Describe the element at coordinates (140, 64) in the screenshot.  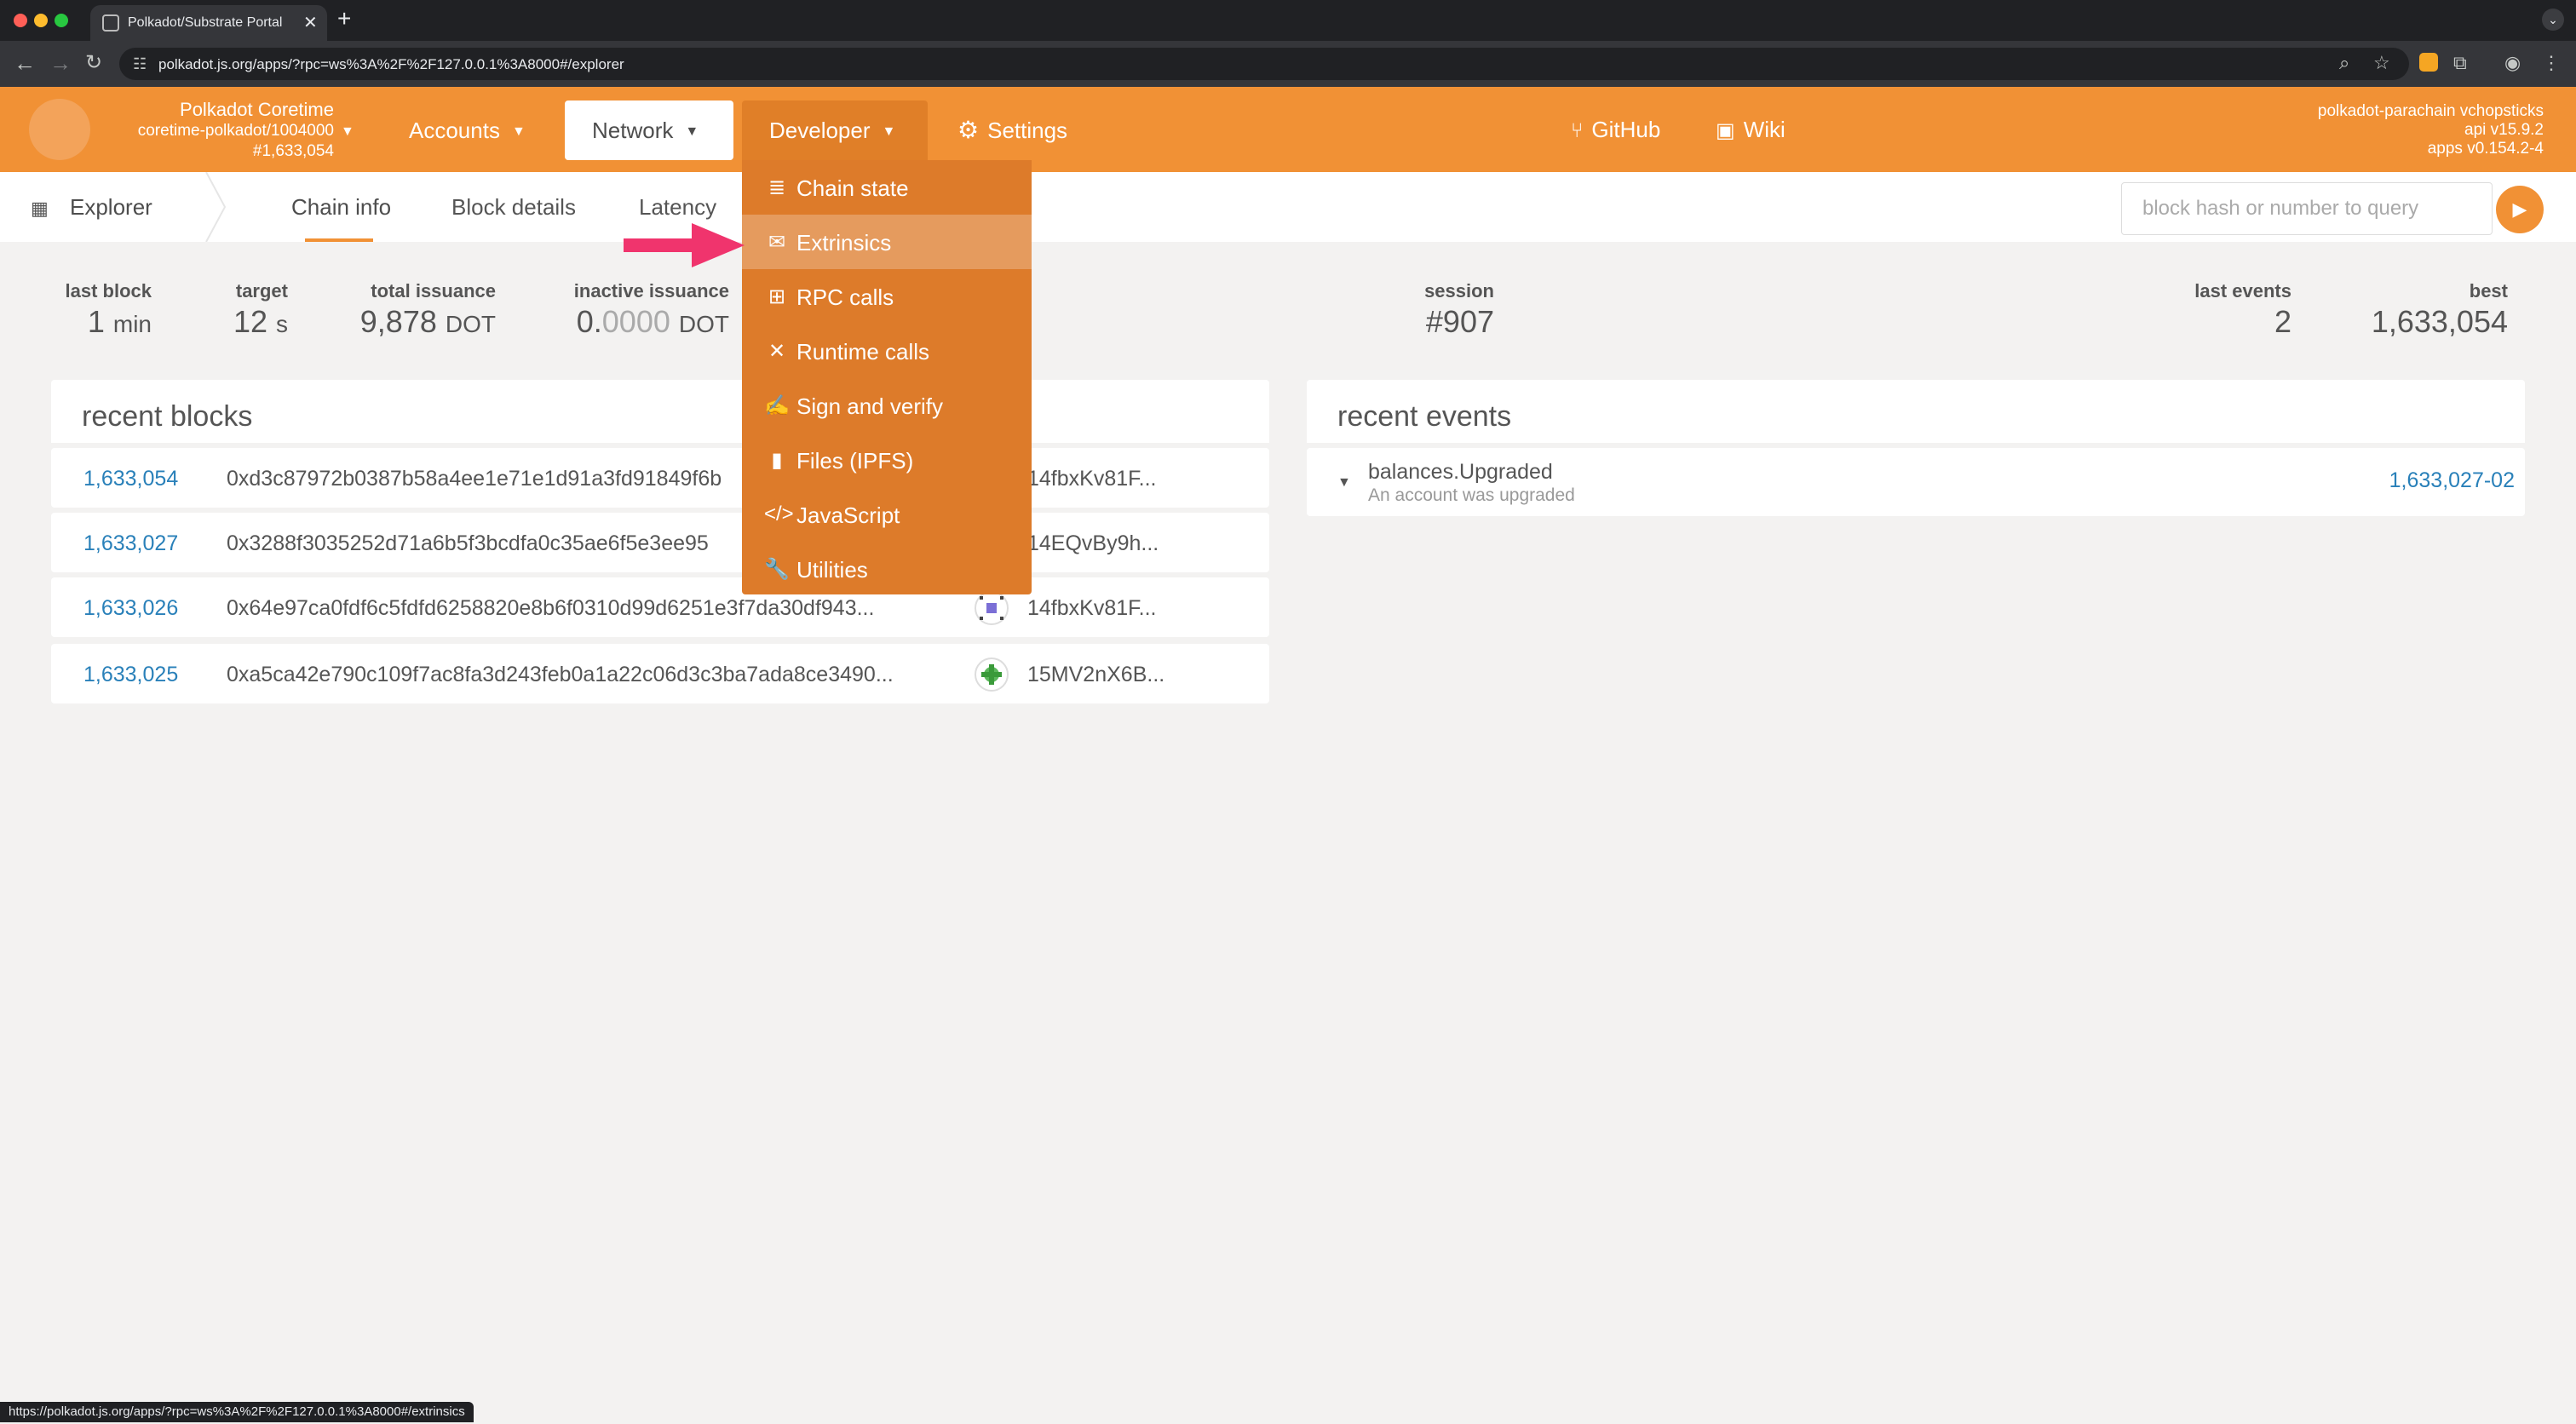
I see `site-info-icon: ☷` at that location.